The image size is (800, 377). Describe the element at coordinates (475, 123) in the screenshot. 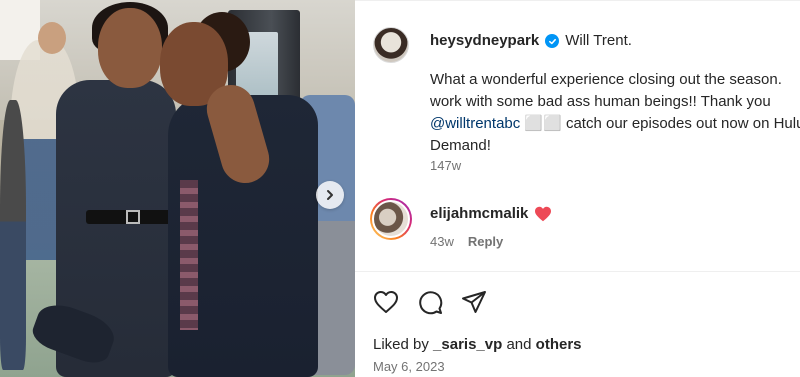

I see `mention-link: @willtrentabc` at that location.